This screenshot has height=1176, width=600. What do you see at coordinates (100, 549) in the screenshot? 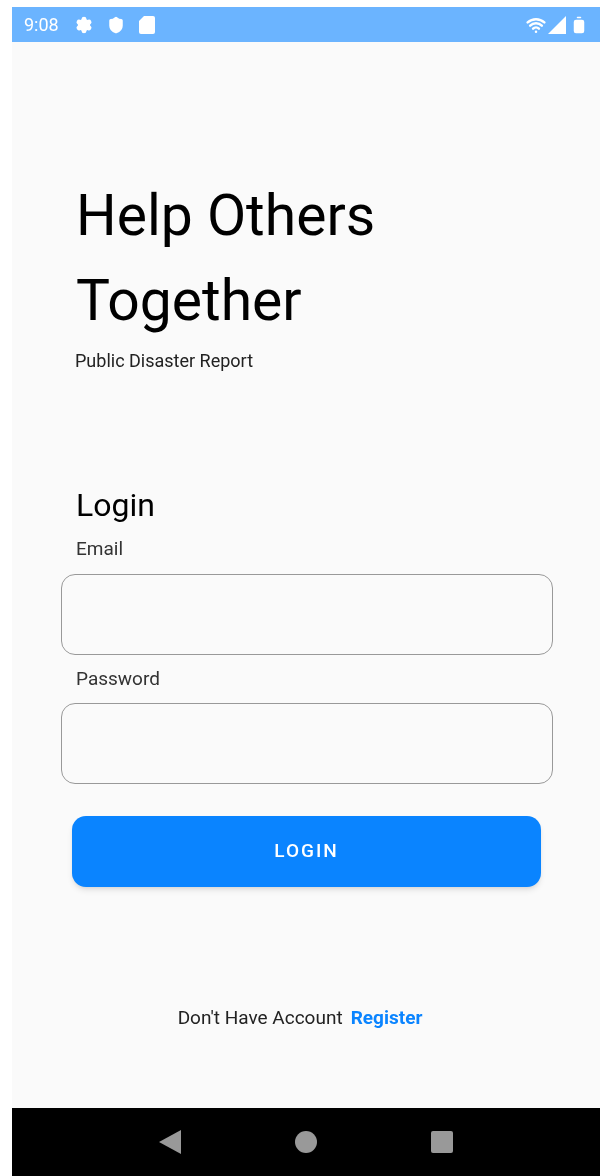
I see `field-label: Email` at bounding box center [100, 549].